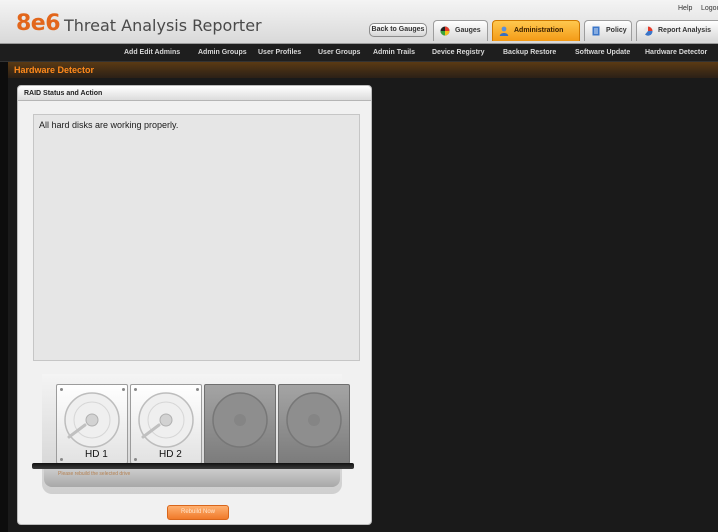  What do you see at coordinates (198, 512) in the screenshot?
I see `rebuild-now-button: Rebuild Now` at bounding box center [198, 512].